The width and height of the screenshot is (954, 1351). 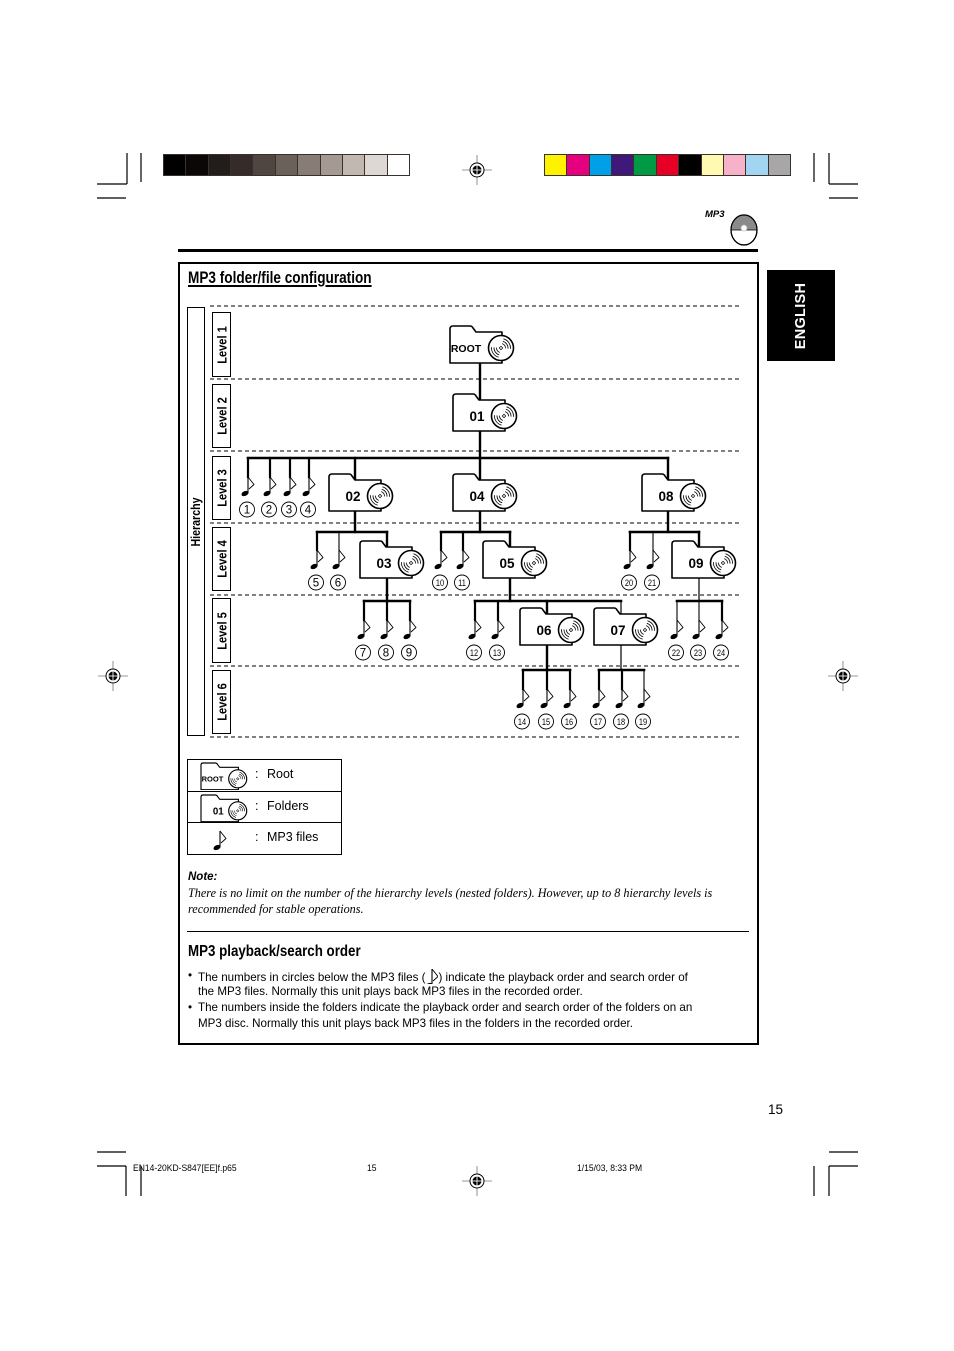 What do you see at coordinates (288, 806) in the screenshot?
I see `legend-text: Folders` at bounding box center [288, 806].